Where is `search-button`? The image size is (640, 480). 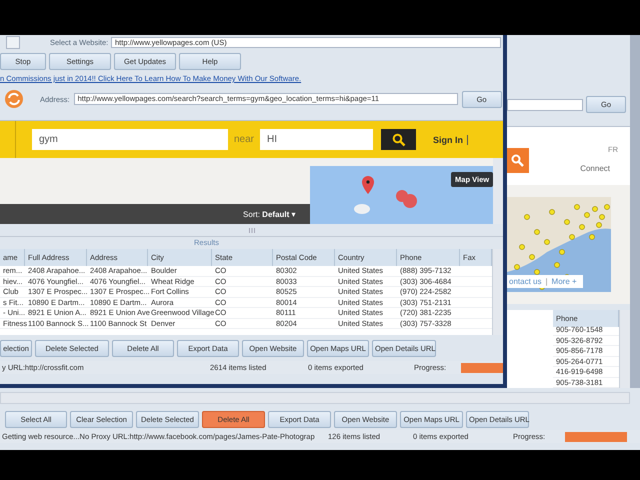
search-button is located at coordinates (398, 139).